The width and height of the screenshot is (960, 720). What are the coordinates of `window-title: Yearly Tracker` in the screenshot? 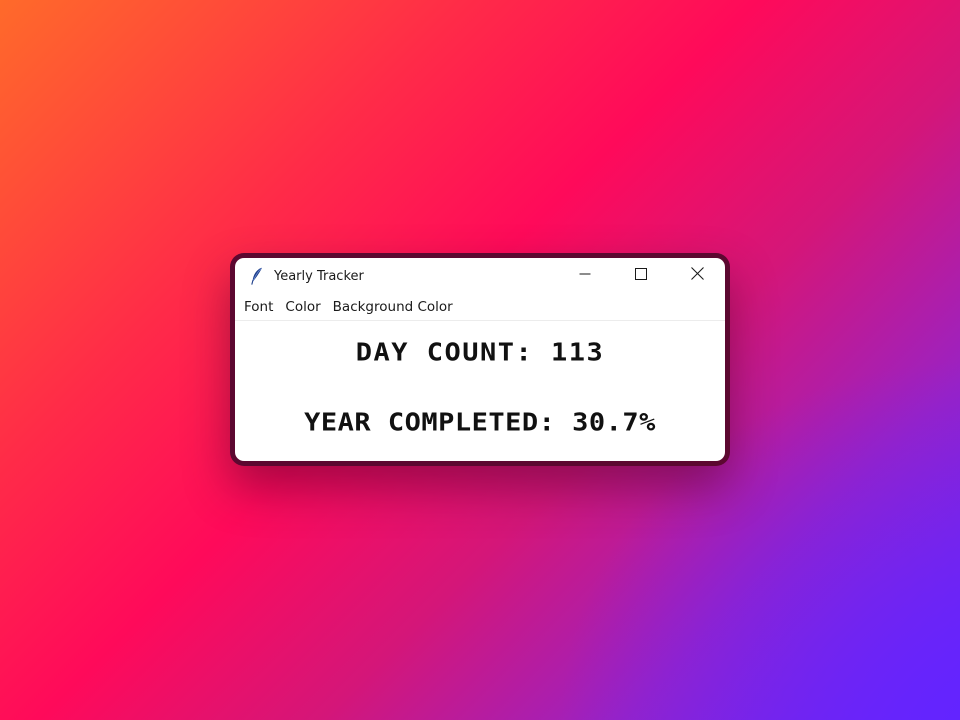 It's located at (319, 276).